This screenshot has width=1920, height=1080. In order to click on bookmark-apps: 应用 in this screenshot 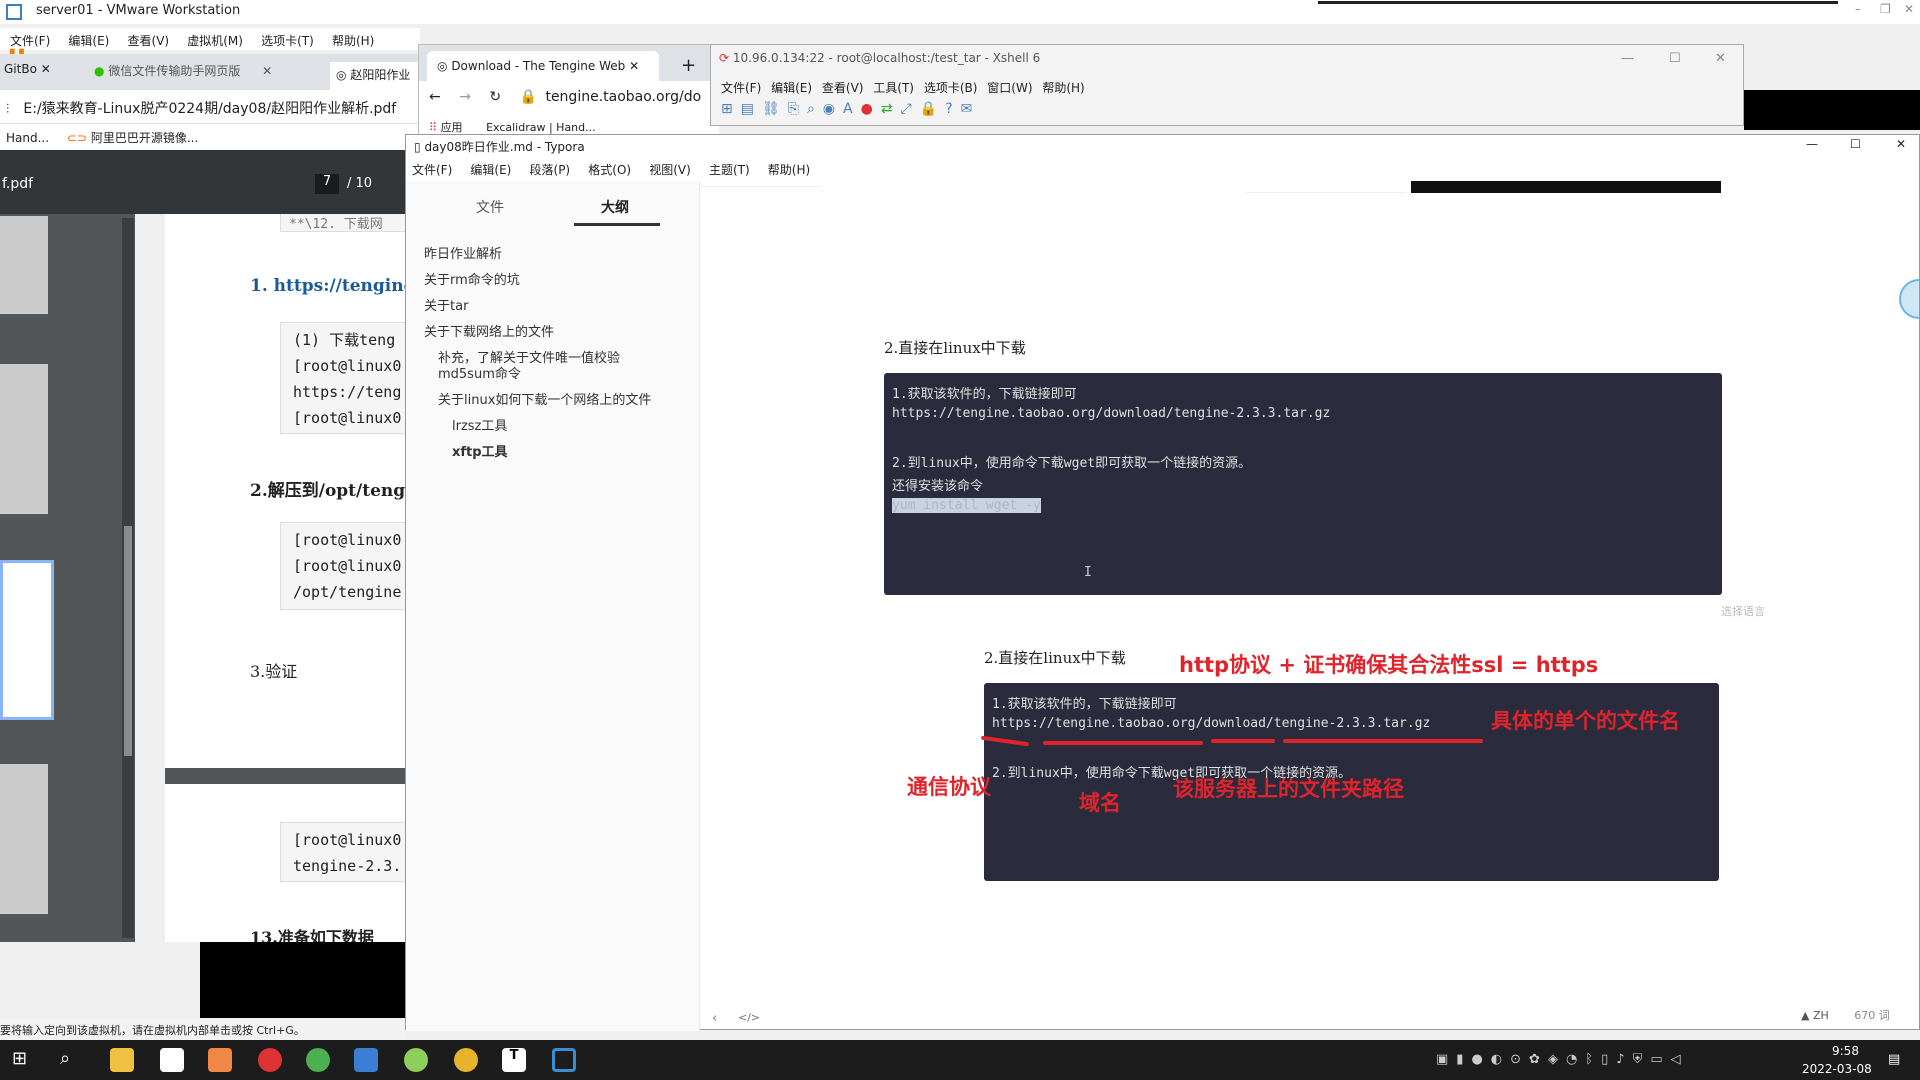, I will do `click(452, 127)`.